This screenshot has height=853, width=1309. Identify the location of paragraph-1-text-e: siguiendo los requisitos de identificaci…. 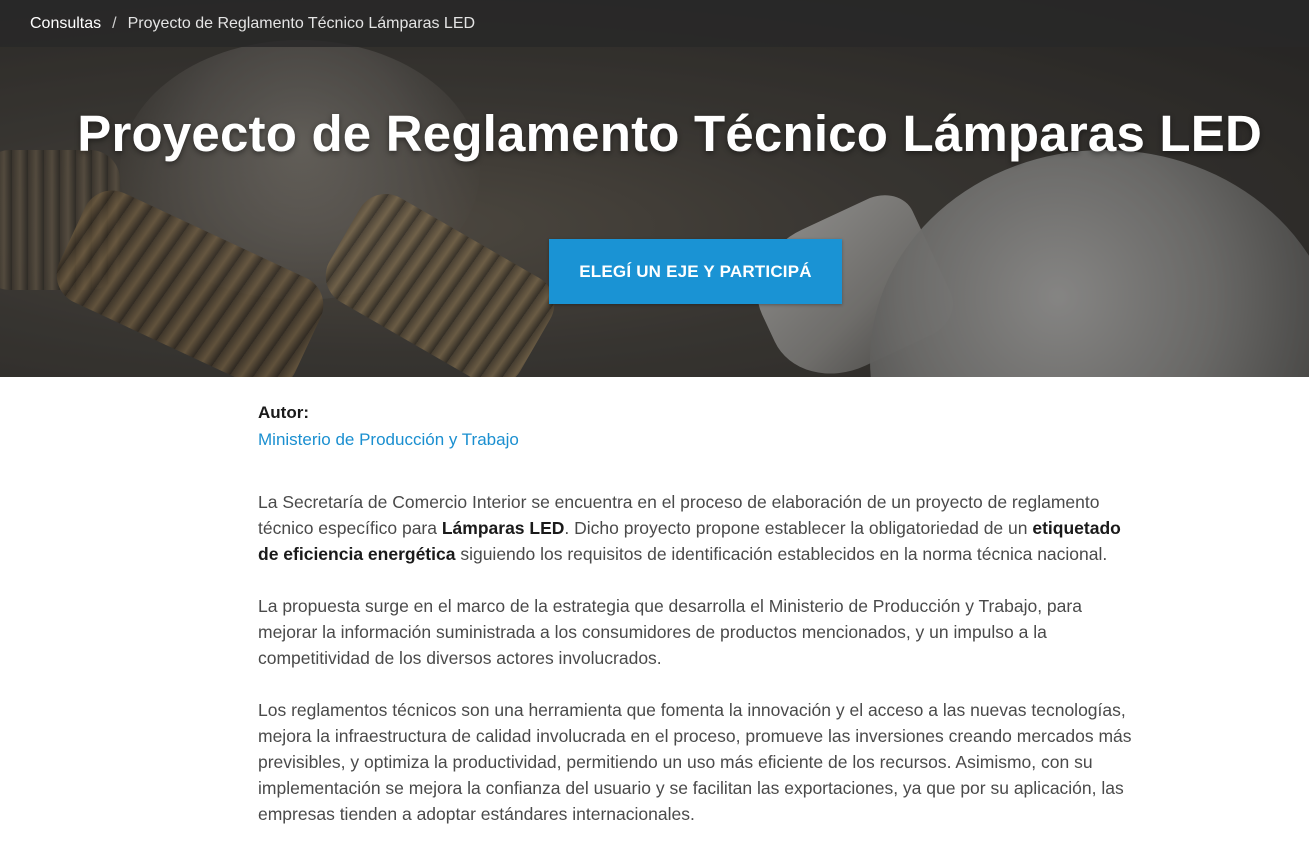
(781, 554).